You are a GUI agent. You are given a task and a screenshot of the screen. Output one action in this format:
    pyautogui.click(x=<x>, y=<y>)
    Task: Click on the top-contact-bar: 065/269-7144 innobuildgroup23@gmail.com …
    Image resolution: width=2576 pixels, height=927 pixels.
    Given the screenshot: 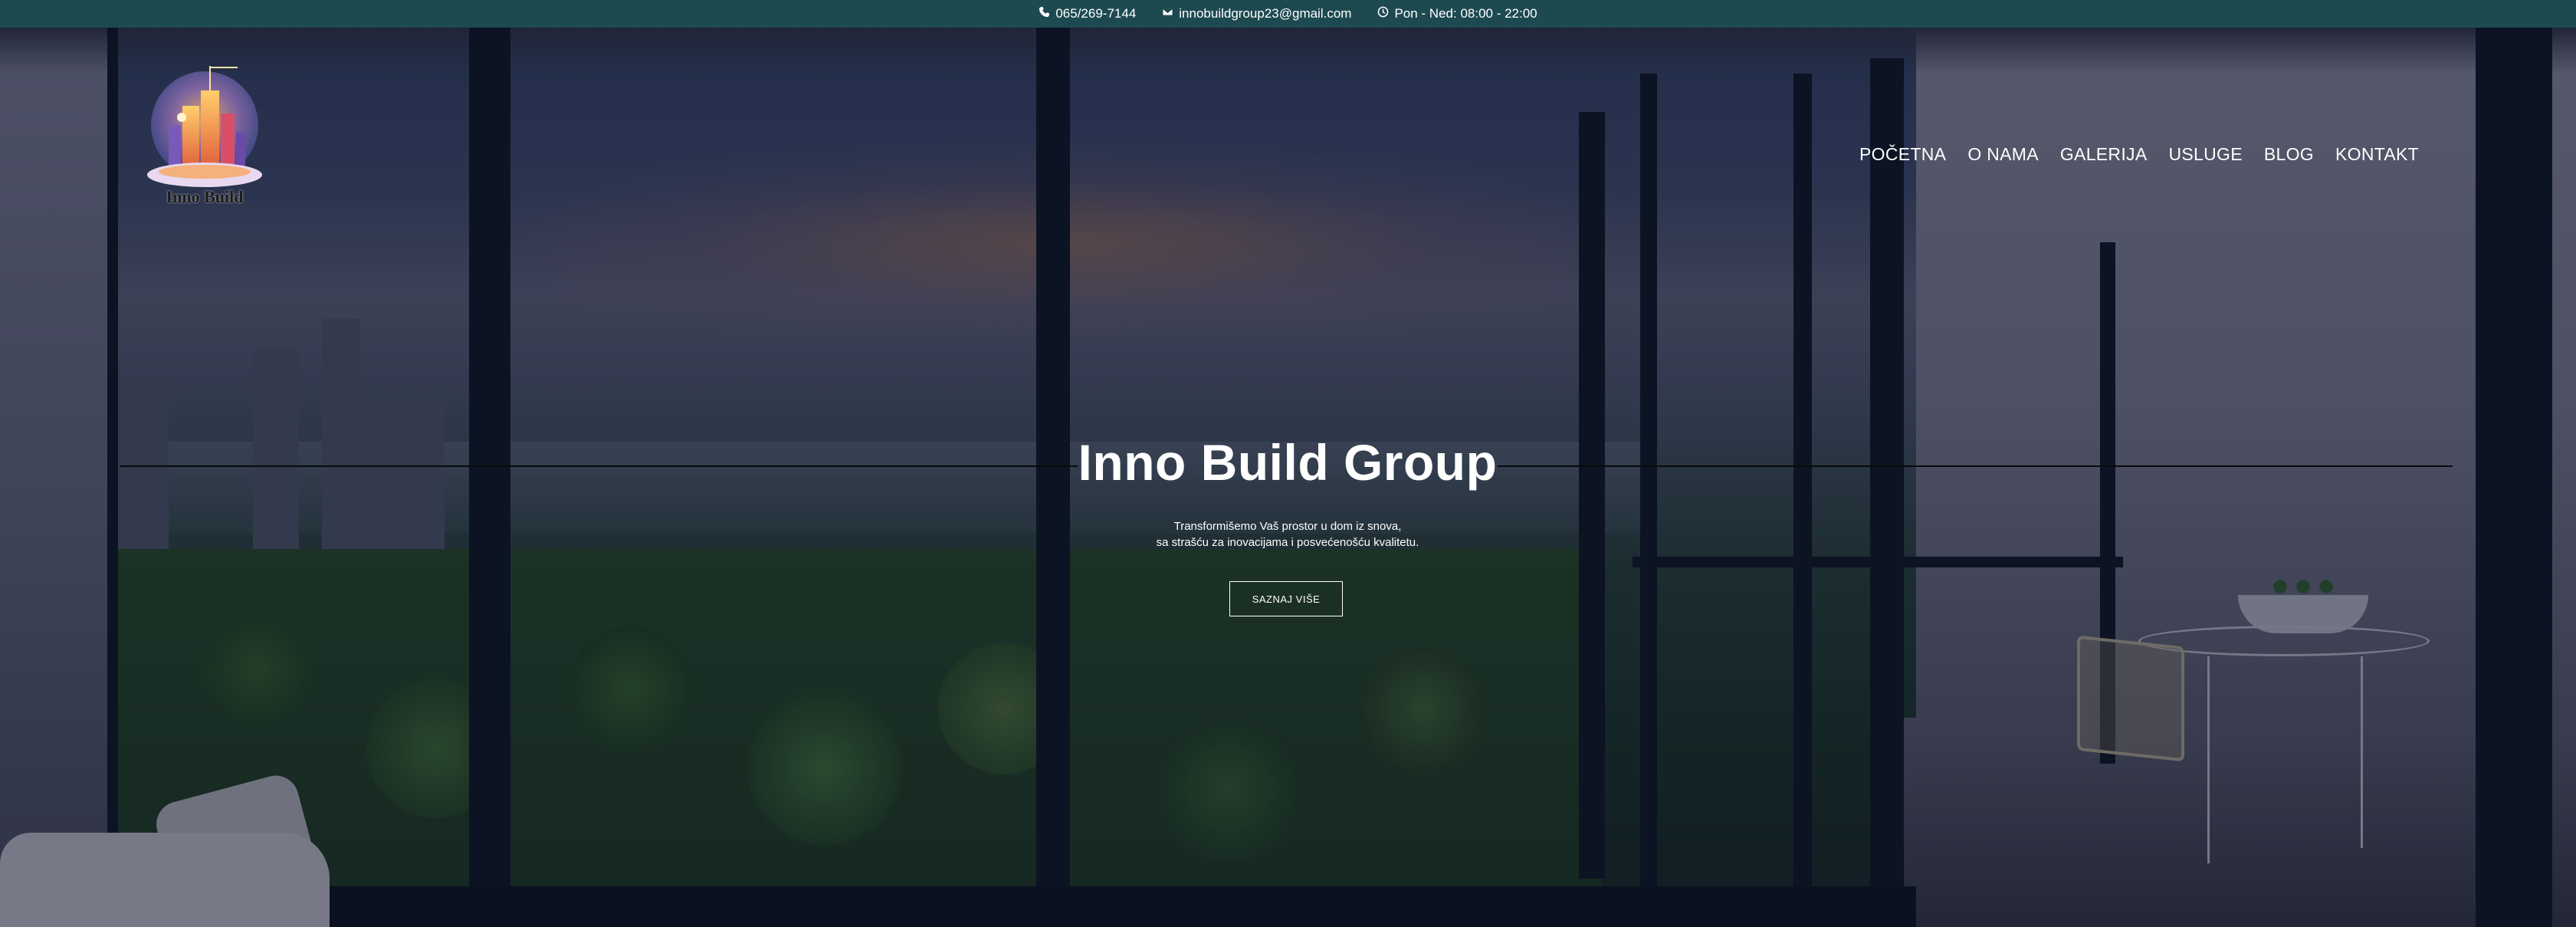 What is the action you would take?
    pyautogui.click(x=1288, y=14)
    